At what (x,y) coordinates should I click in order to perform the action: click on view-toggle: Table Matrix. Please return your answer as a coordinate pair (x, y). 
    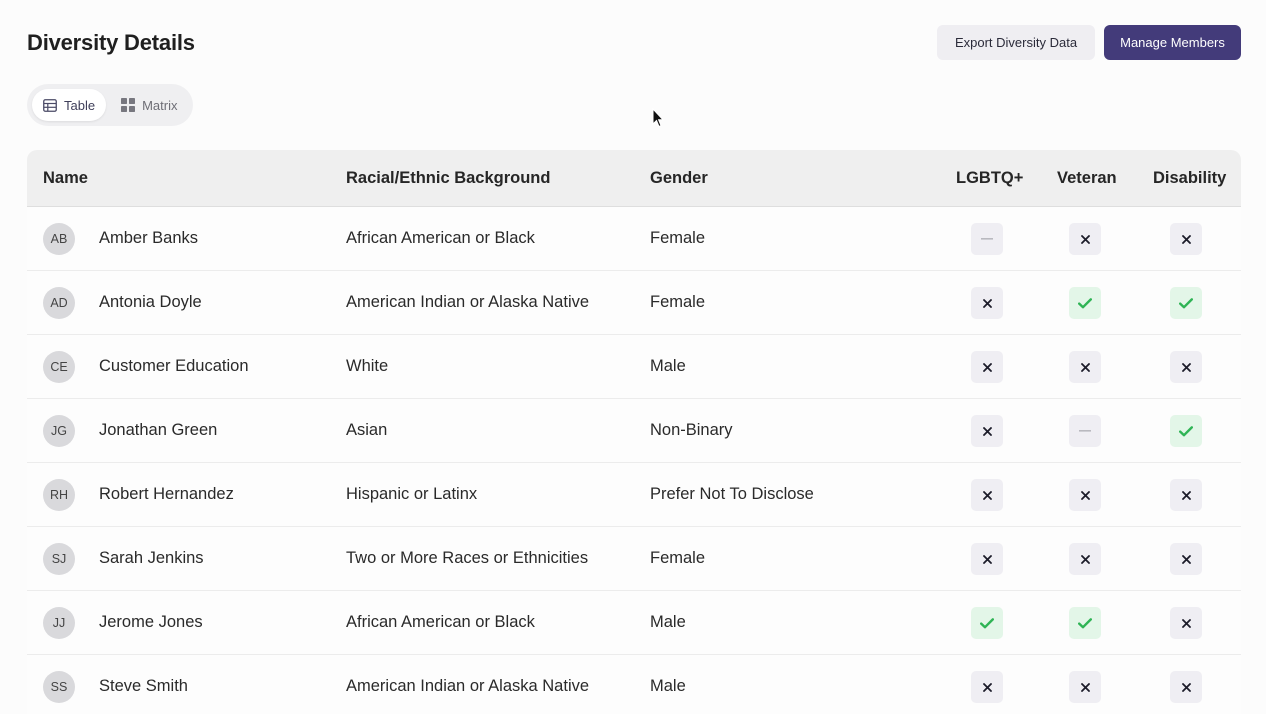
    Looking at the image, I should click on (110, 105).